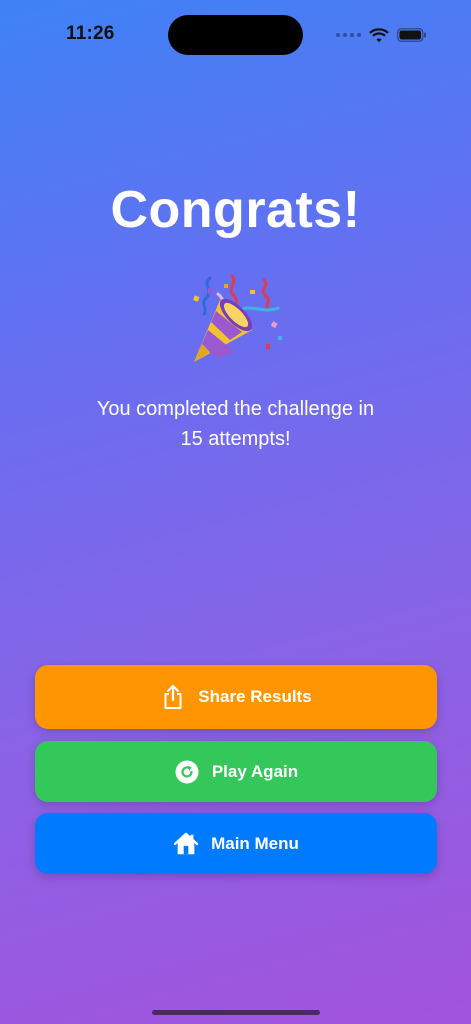 The image size is (471, 1024). I want to click on play-again-button: Play Again, so click(236, 771).